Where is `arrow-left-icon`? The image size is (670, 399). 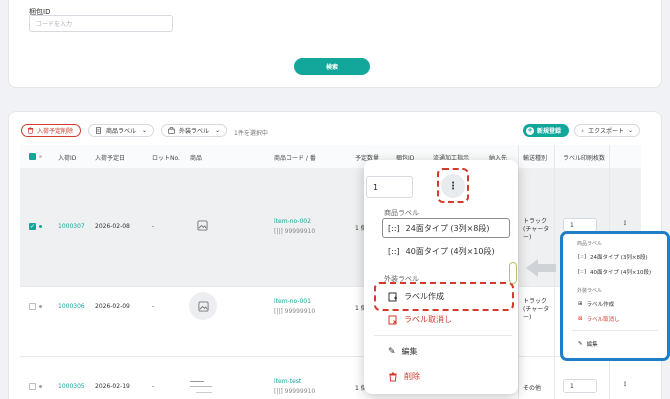
arrow-left-icon is located at coordinates (541, 268).